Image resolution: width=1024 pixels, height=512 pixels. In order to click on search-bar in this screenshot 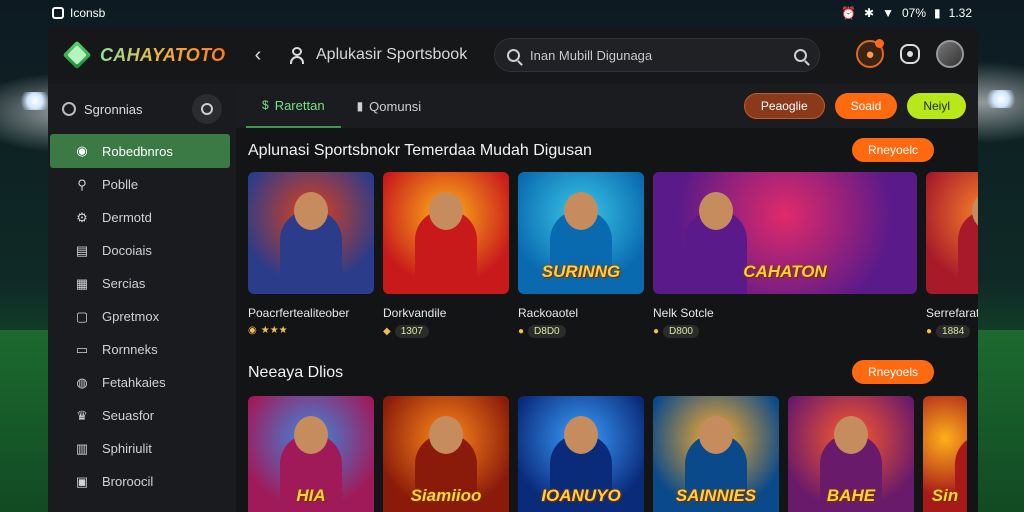, I will do `click(657, 55)`.